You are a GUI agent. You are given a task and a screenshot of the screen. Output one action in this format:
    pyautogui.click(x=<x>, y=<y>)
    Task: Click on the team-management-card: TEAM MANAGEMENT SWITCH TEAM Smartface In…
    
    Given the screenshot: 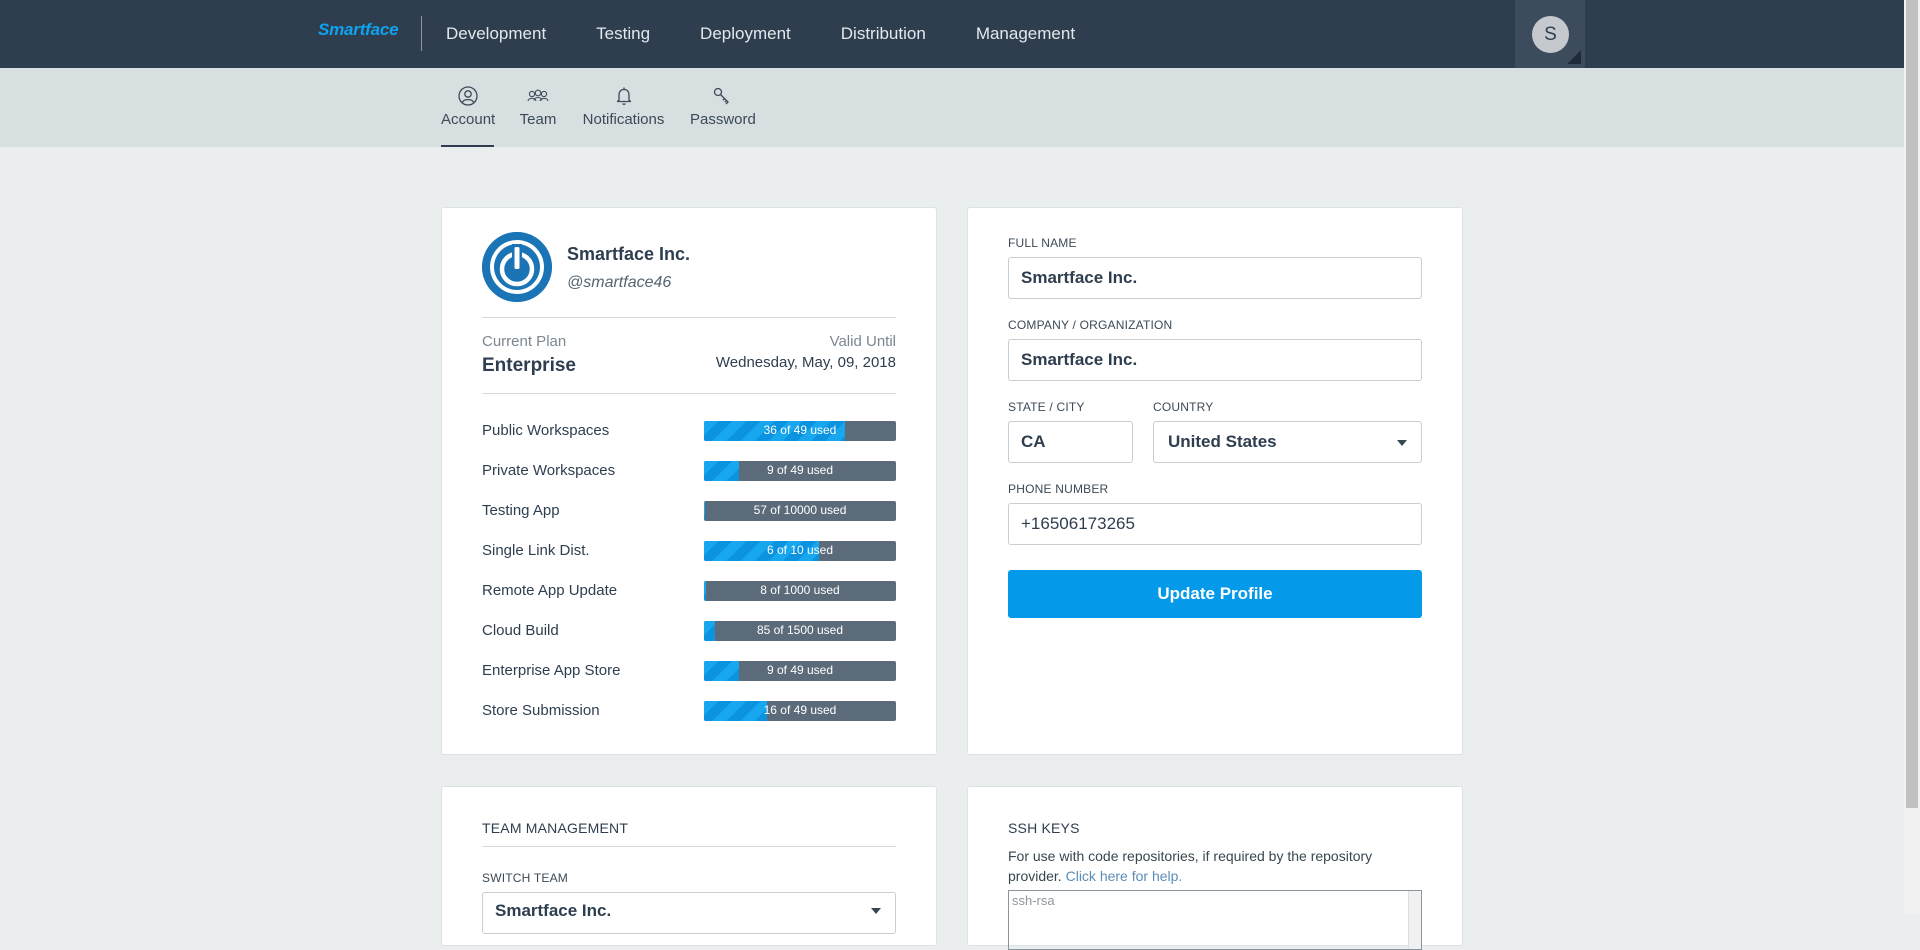 What is the action you would take?
    pyautogui.click(x=689, y=866)
    